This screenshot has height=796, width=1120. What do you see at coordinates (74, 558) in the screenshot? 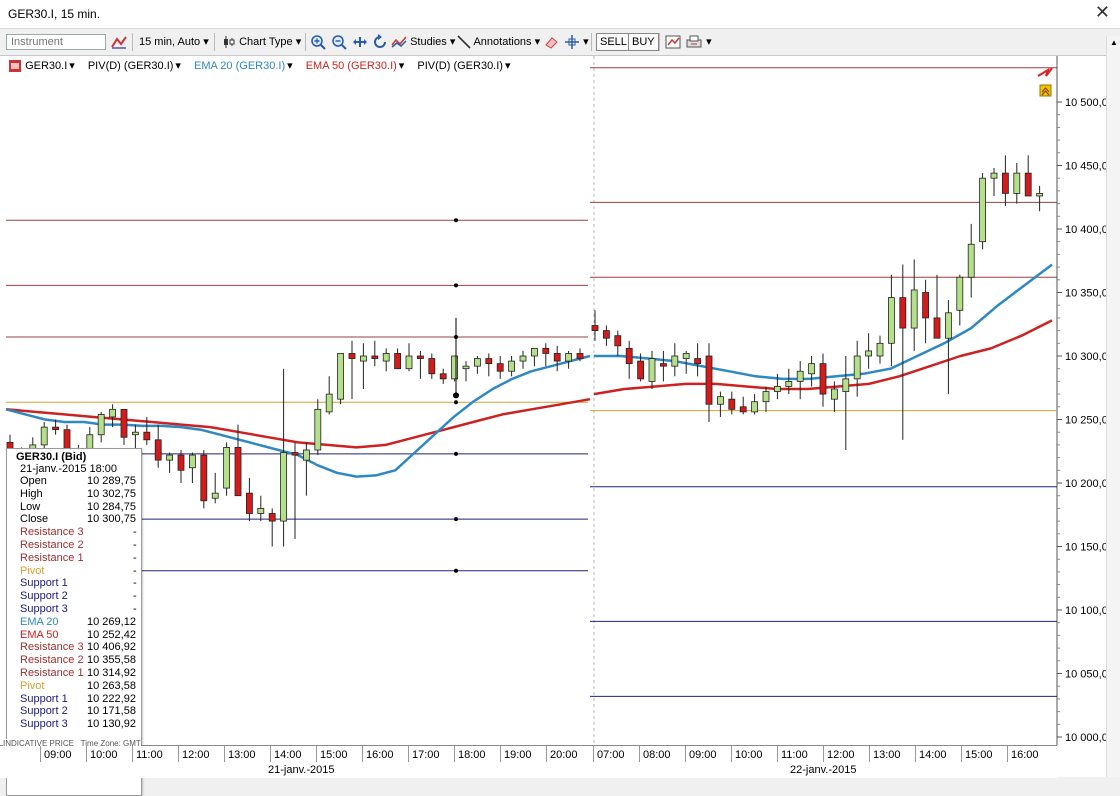
I see `tooltip-row: Resistance 1 -` at bounding box center [74, 558].